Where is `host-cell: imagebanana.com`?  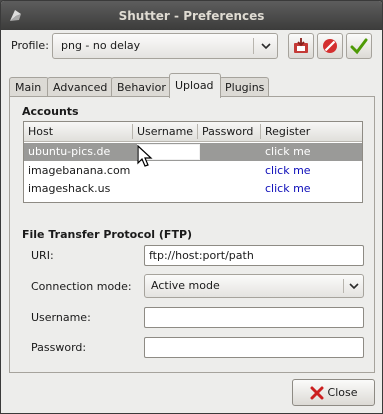 host-cell: imagebanana.com is located at coordinates (79, 170).